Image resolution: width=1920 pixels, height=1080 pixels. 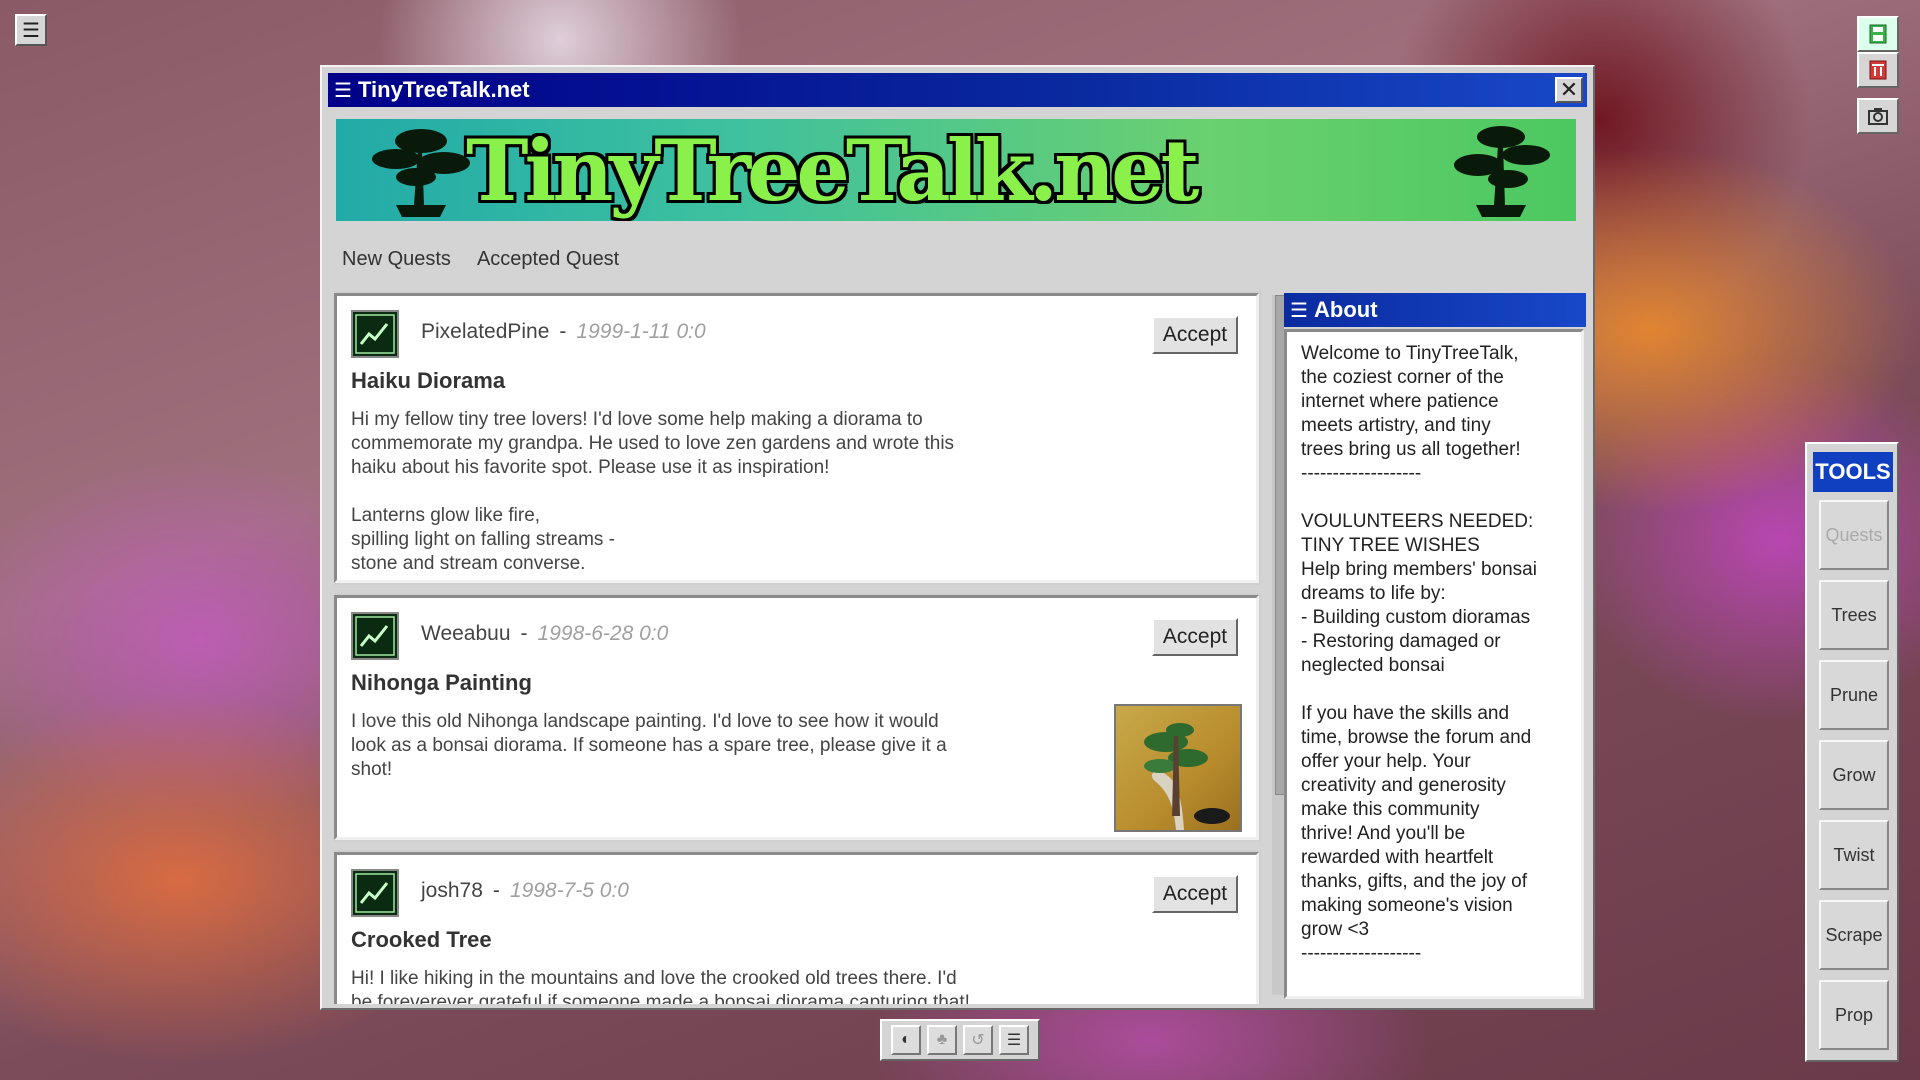 What do you see at coordinates (832, 170) in the screenshot?
I see `banner-logo-text: TinyTreeTalk.net` at bounding box center [832, 170].